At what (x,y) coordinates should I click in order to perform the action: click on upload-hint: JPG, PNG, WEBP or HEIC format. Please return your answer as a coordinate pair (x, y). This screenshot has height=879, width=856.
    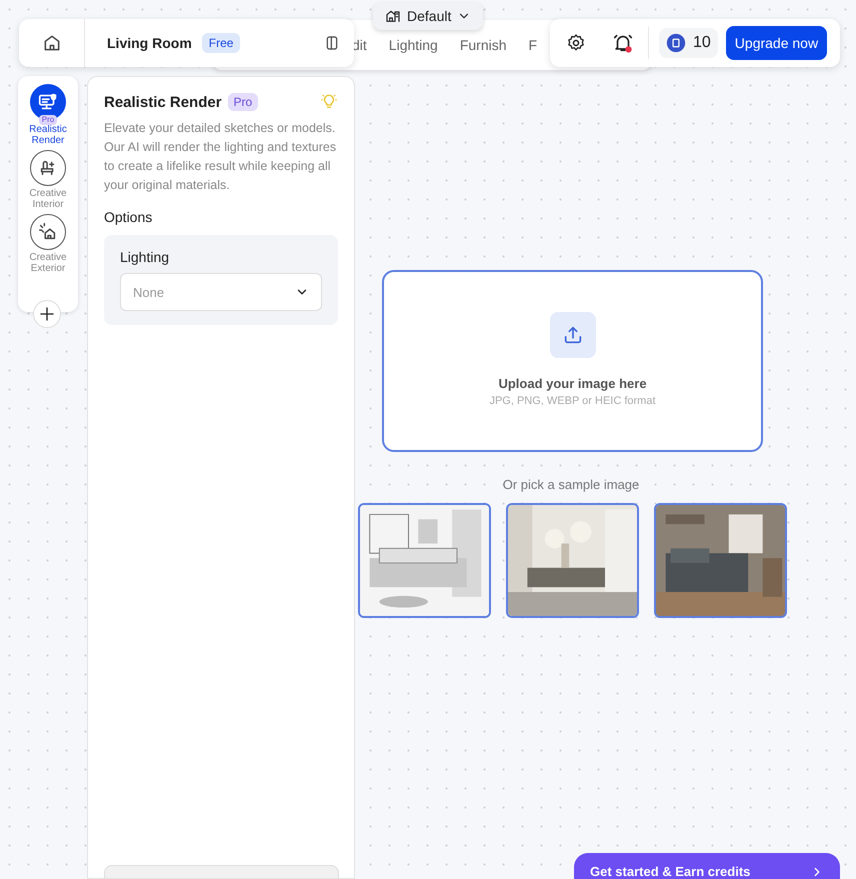
    Looking at the image, I should click on (572, 401).